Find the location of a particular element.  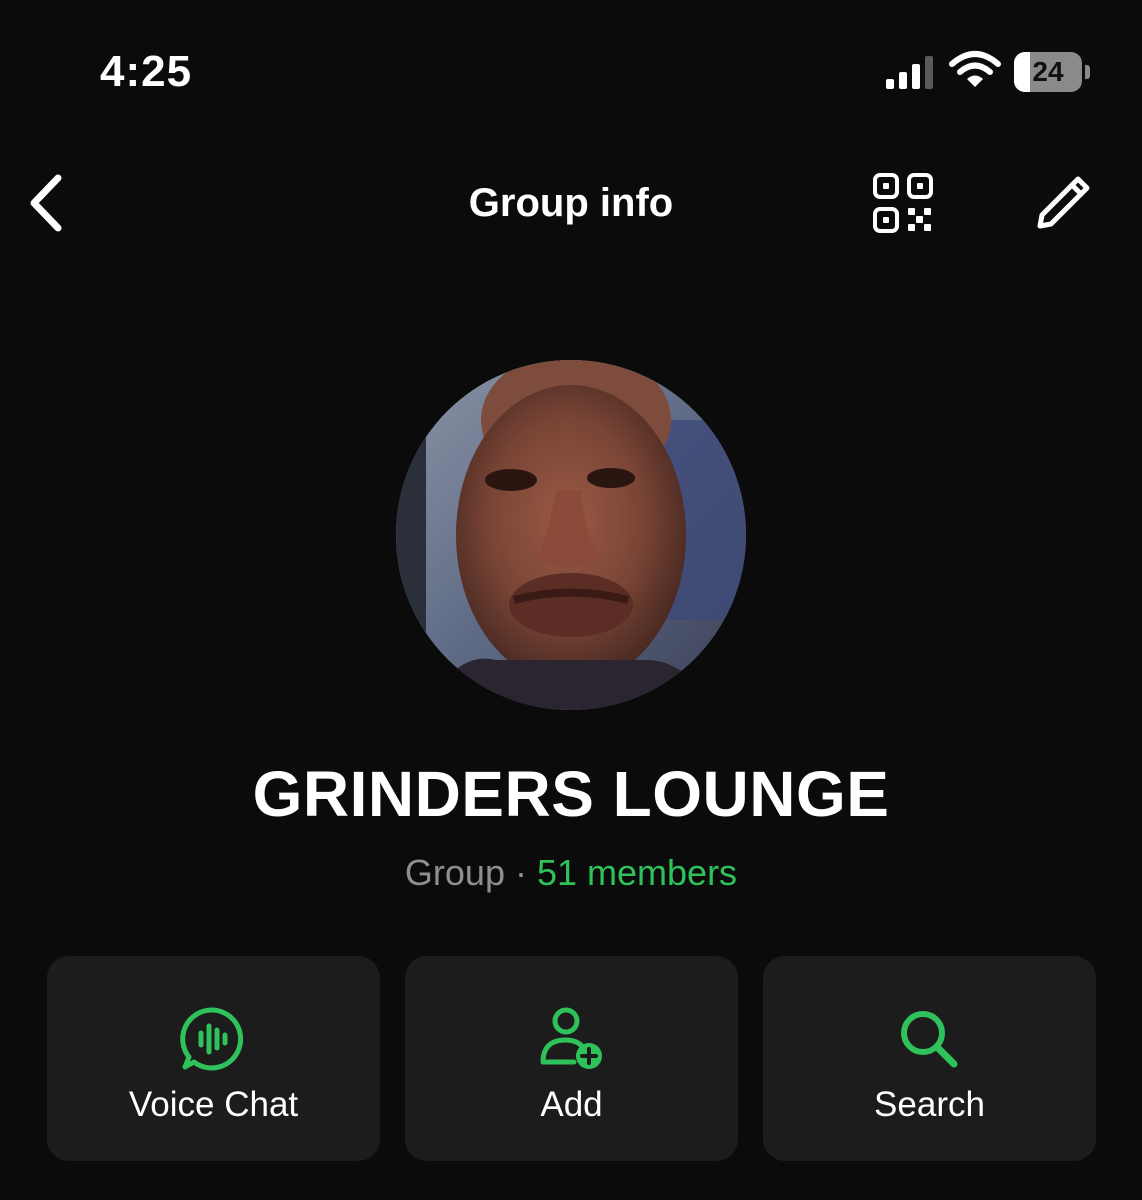

battery-level: 24 is located at coordinates (1048, 71).